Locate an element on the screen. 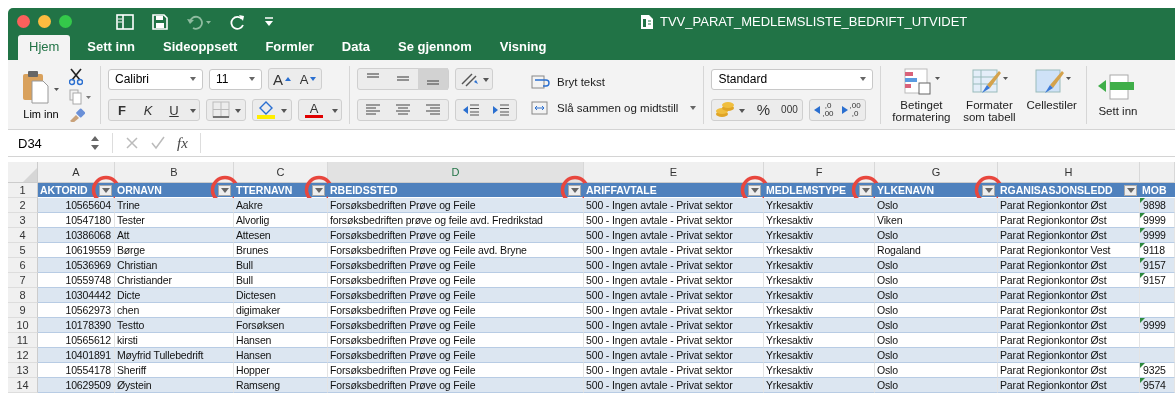 The height and width of the screenshot is (401, 1175). column-letter: H is located at coordinates (1069, 172).